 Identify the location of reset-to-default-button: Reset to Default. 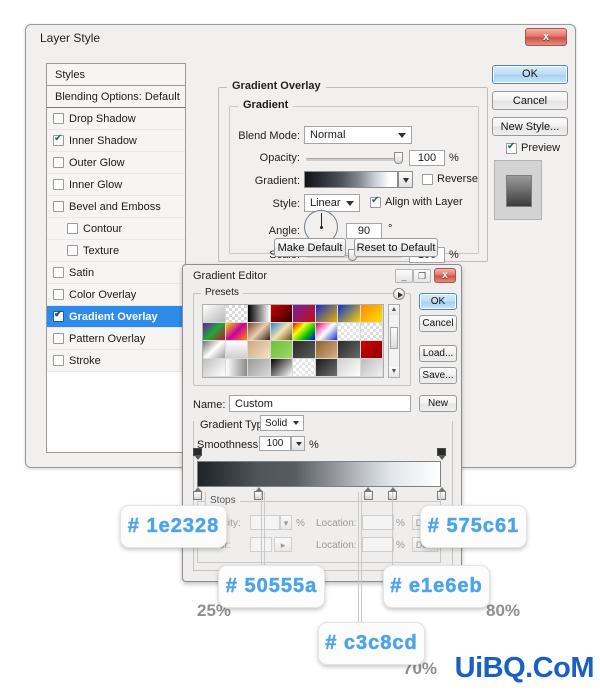
(396, 247).